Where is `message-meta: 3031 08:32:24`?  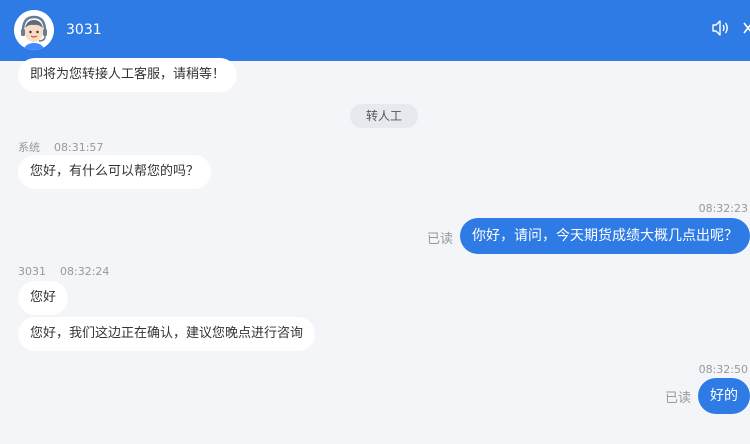
message-meta: 3031 08:32:24 is located at coordinates (63, 271).